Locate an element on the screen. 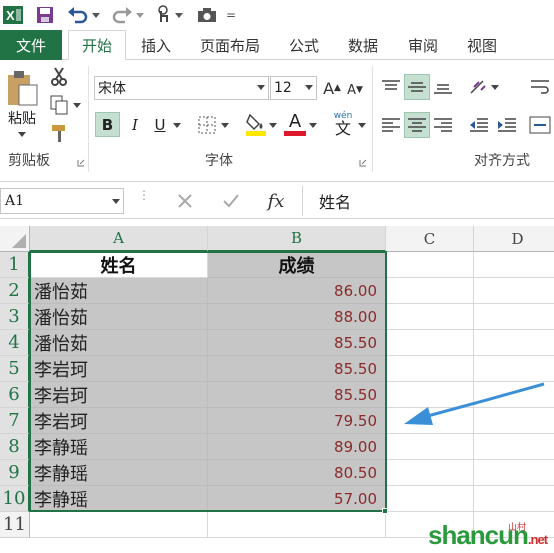 The image size is (554, 553). tab-review: 审阅 is located at coordinates (423, 45).